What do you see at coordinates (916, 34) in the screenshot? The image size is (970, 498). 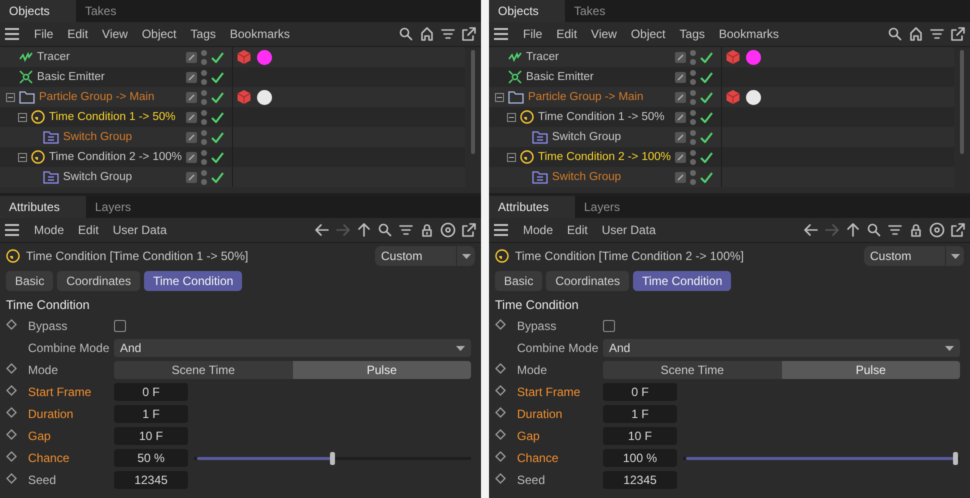 I see `home-icon` at bounding box center [916, 34].